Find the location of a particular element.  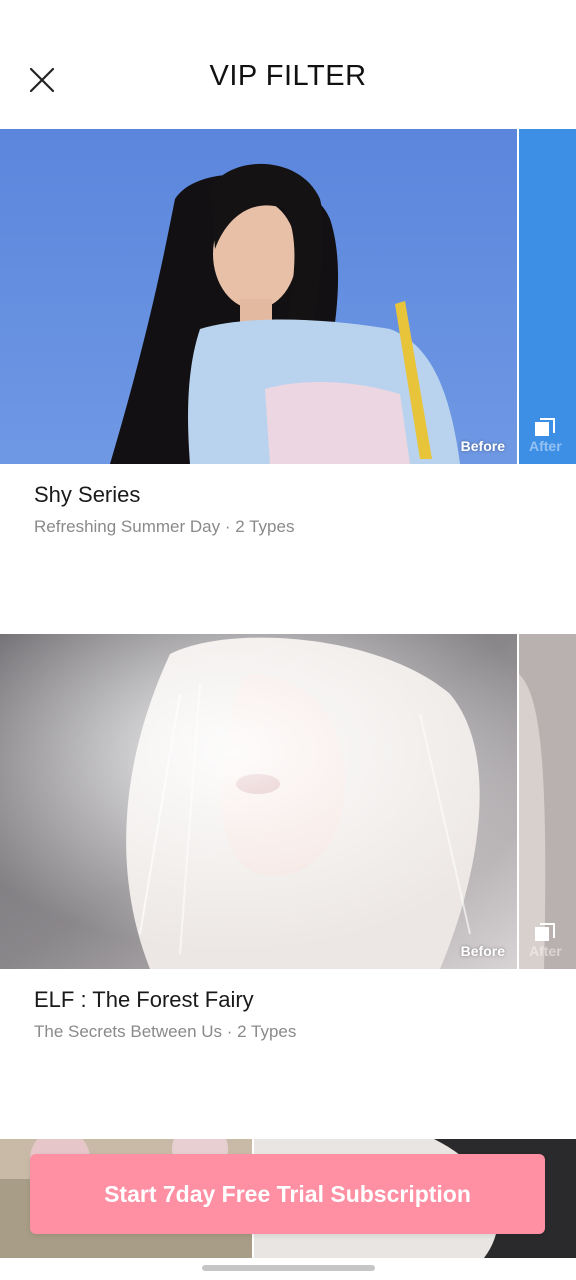

filter-title: Shy Series is located at coordinates (87, 494).